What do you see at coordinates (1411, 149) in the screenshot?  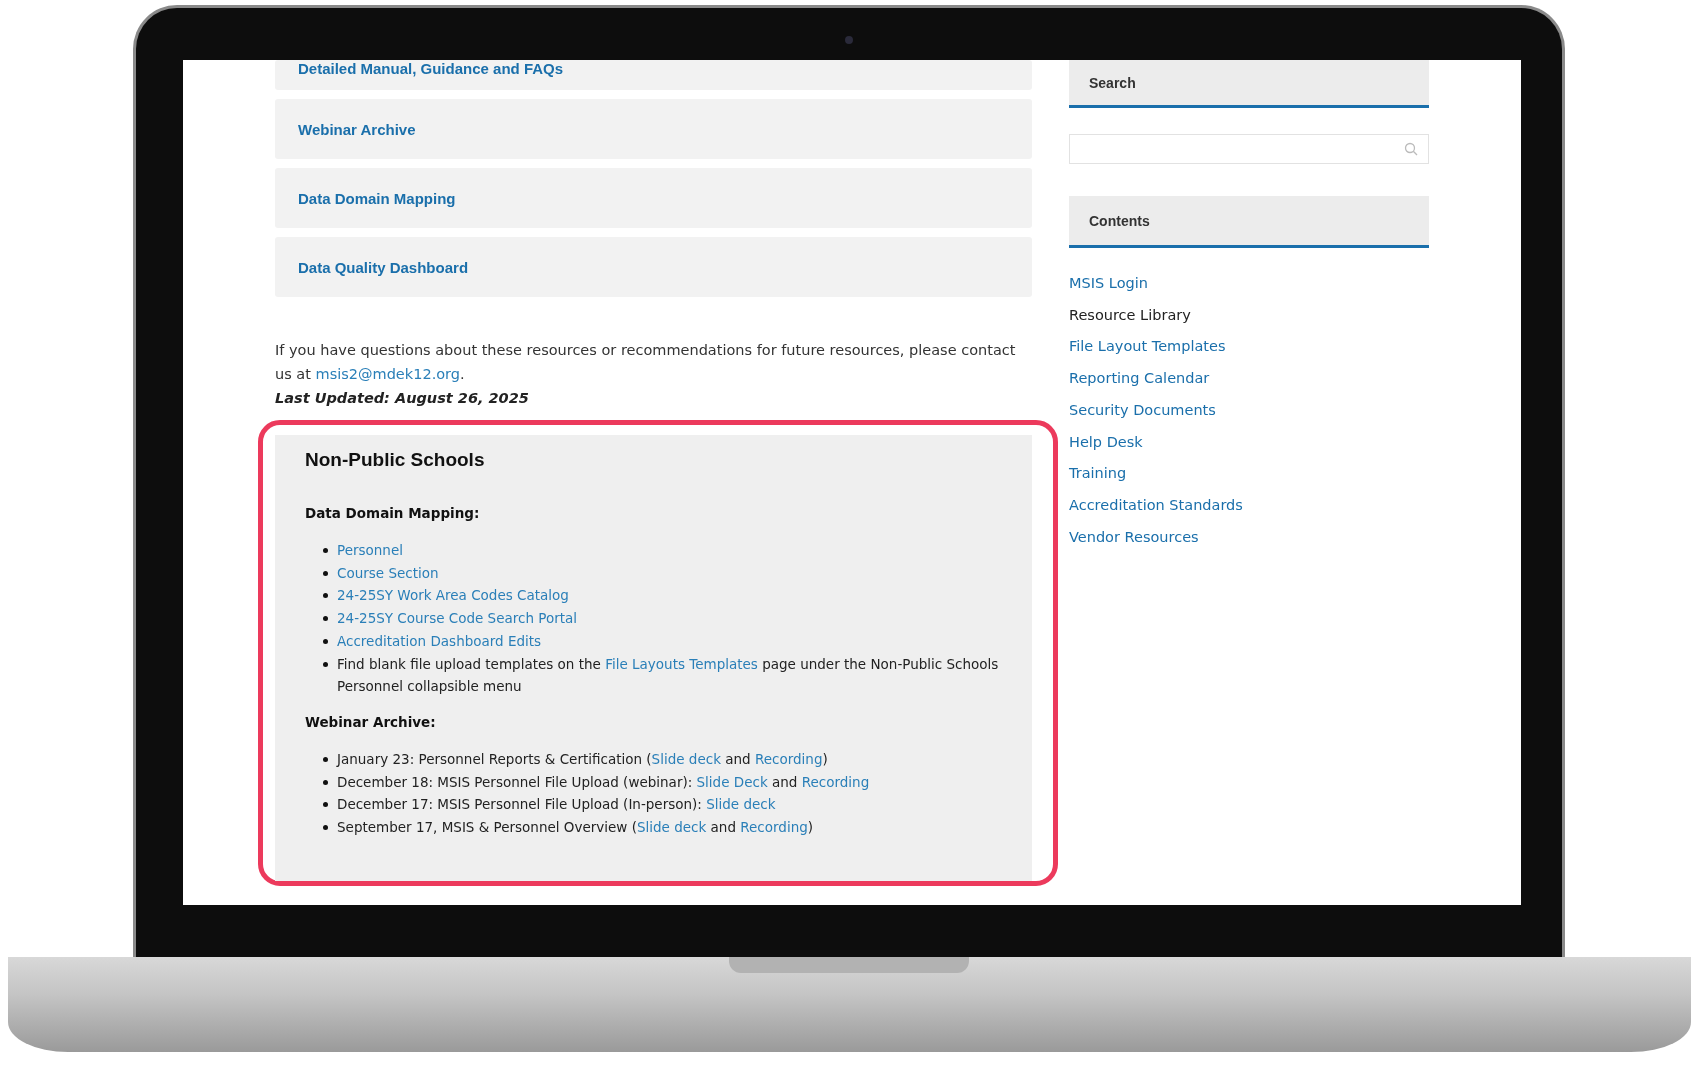 I see `search-icon` at bounding box center [1411, 149].